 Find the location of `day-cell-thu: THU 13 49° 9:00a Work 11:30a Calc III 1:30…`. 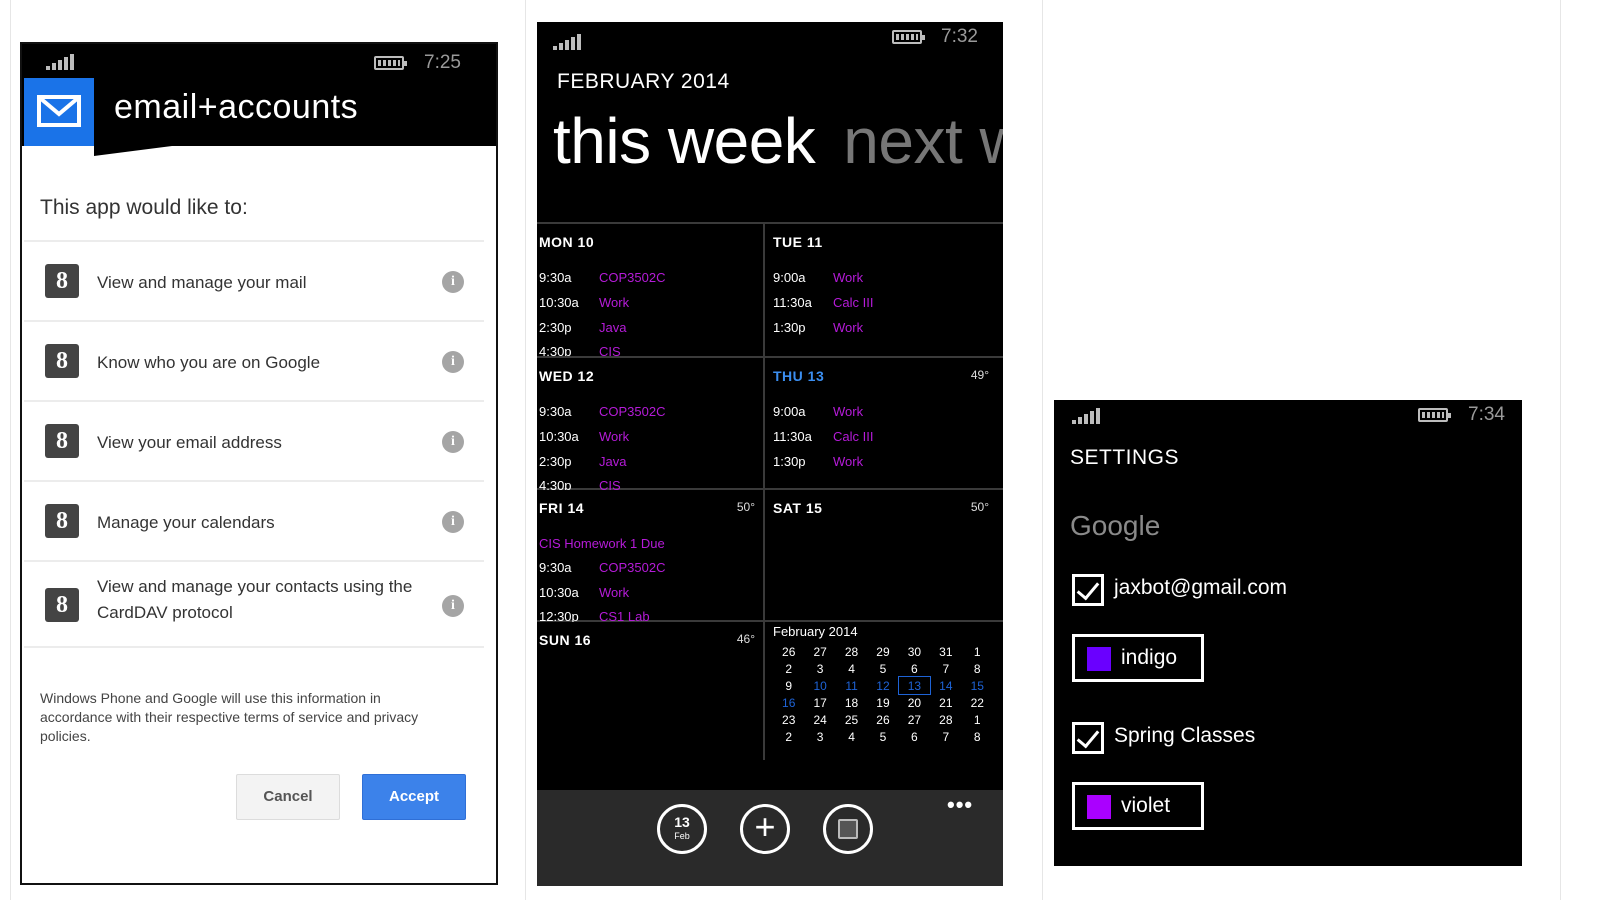

day-cell-thu: THU 13 49° 9:00a Work 11:30a Calc III 1:30… is located at coordinates (884, 424).